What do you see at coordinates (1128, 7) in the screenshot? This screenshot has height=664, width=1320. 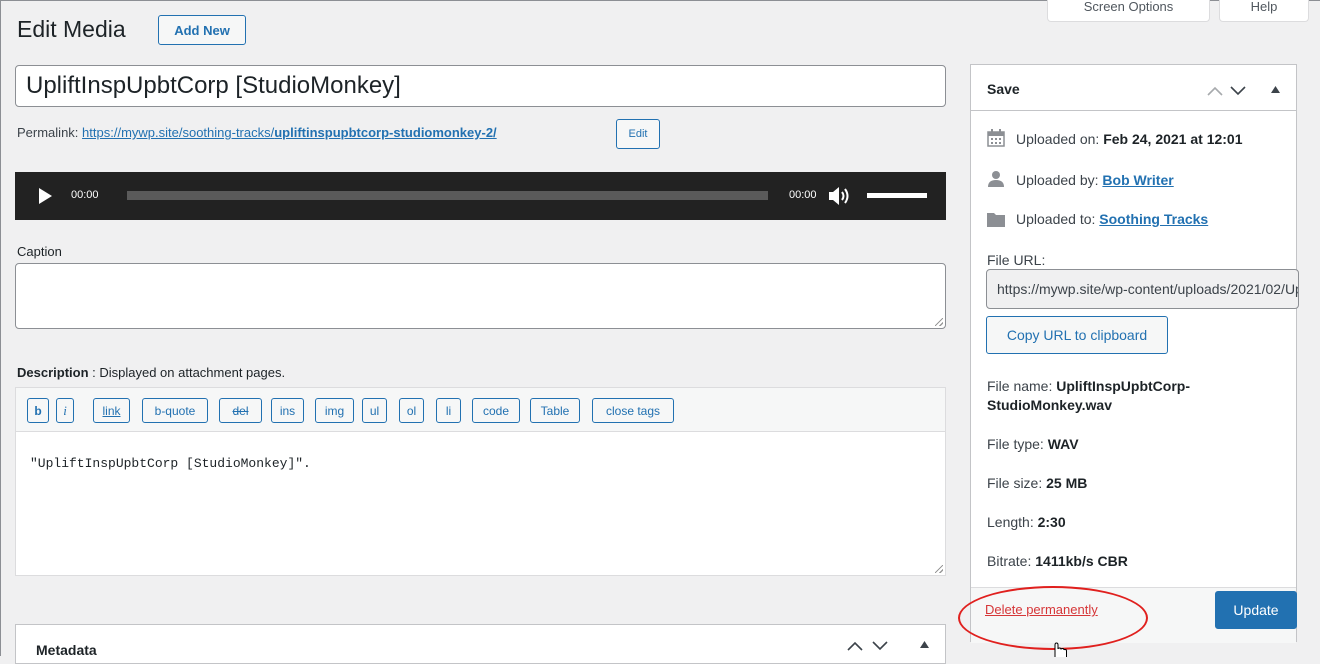 I see `screen-options-label: Screen Options` at bounding box center [1128, 7].